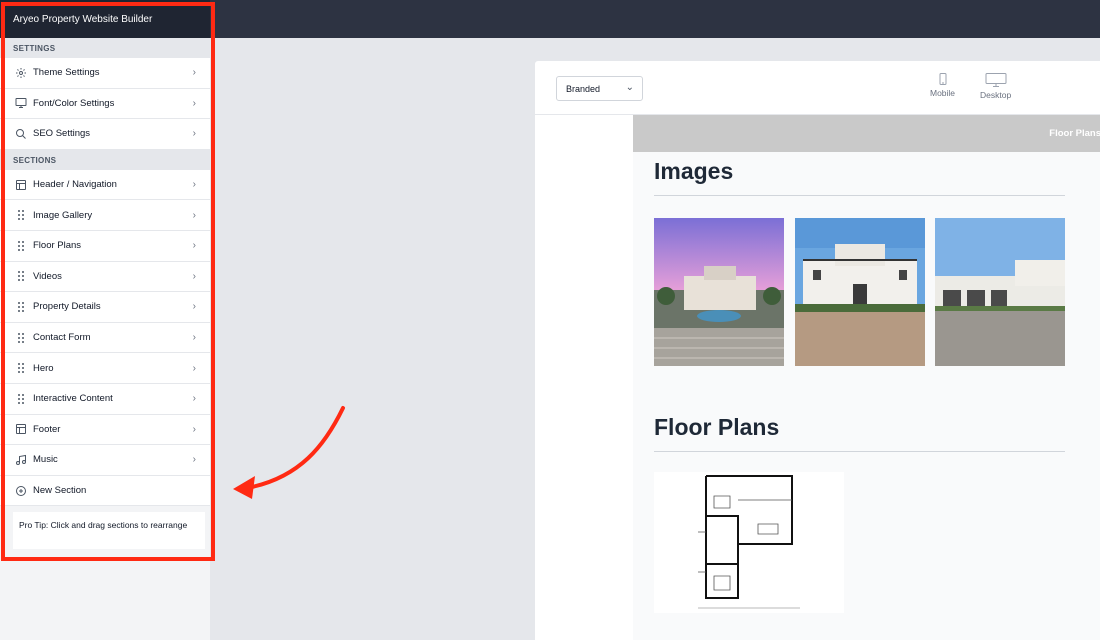 This screenshot has width=1100, height=640. I want to click on sidebar-item-font-color-settings: Font/Color Settings ›, so click(105, 104).